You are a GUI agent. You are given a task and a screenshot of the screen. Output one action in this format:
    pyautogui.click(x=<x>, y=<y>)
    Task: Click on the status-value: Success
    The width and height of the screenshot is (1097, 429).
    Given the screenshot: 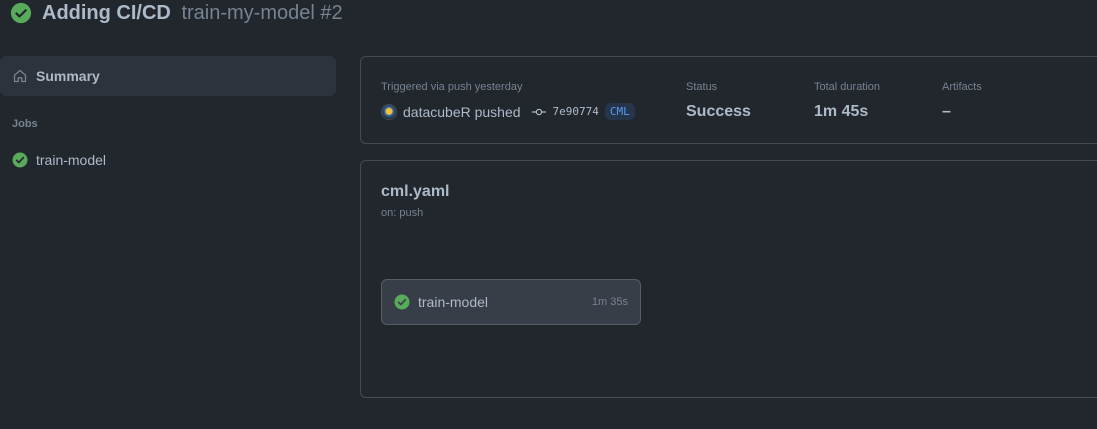 What is the action you would take?
    pyautogui.click(x=718, y=111)
    